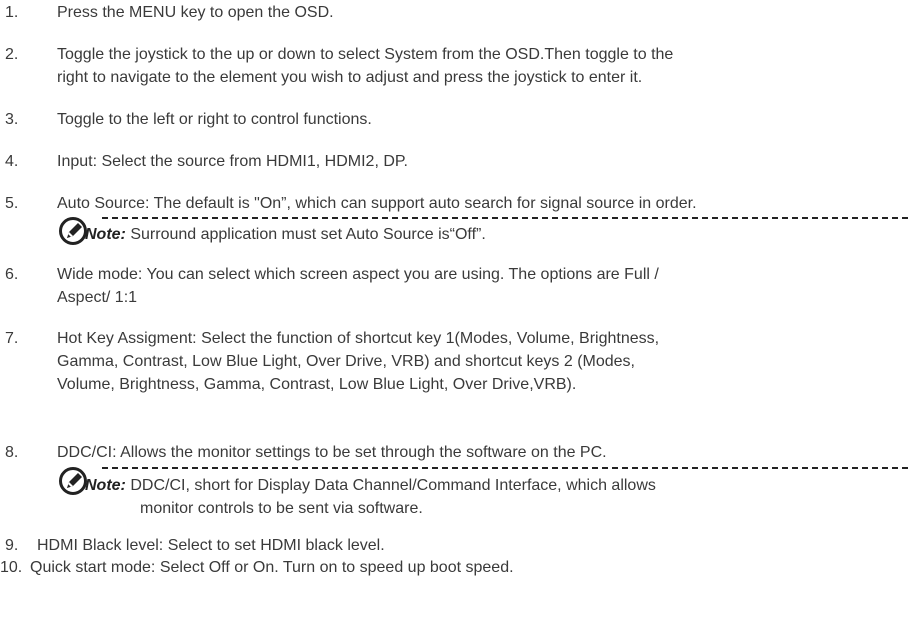 The height and width of the screenshot is (641, 919). Describe the element at coordinates (12, 338) in the screenshot. I see `item-number: 7.` at that location.